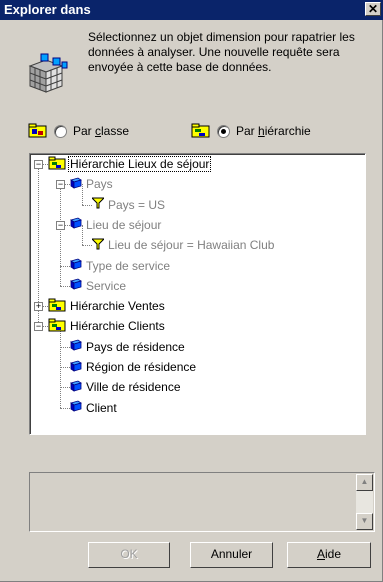  I want to click on tree-node: Pays = US, so click(128, 205).